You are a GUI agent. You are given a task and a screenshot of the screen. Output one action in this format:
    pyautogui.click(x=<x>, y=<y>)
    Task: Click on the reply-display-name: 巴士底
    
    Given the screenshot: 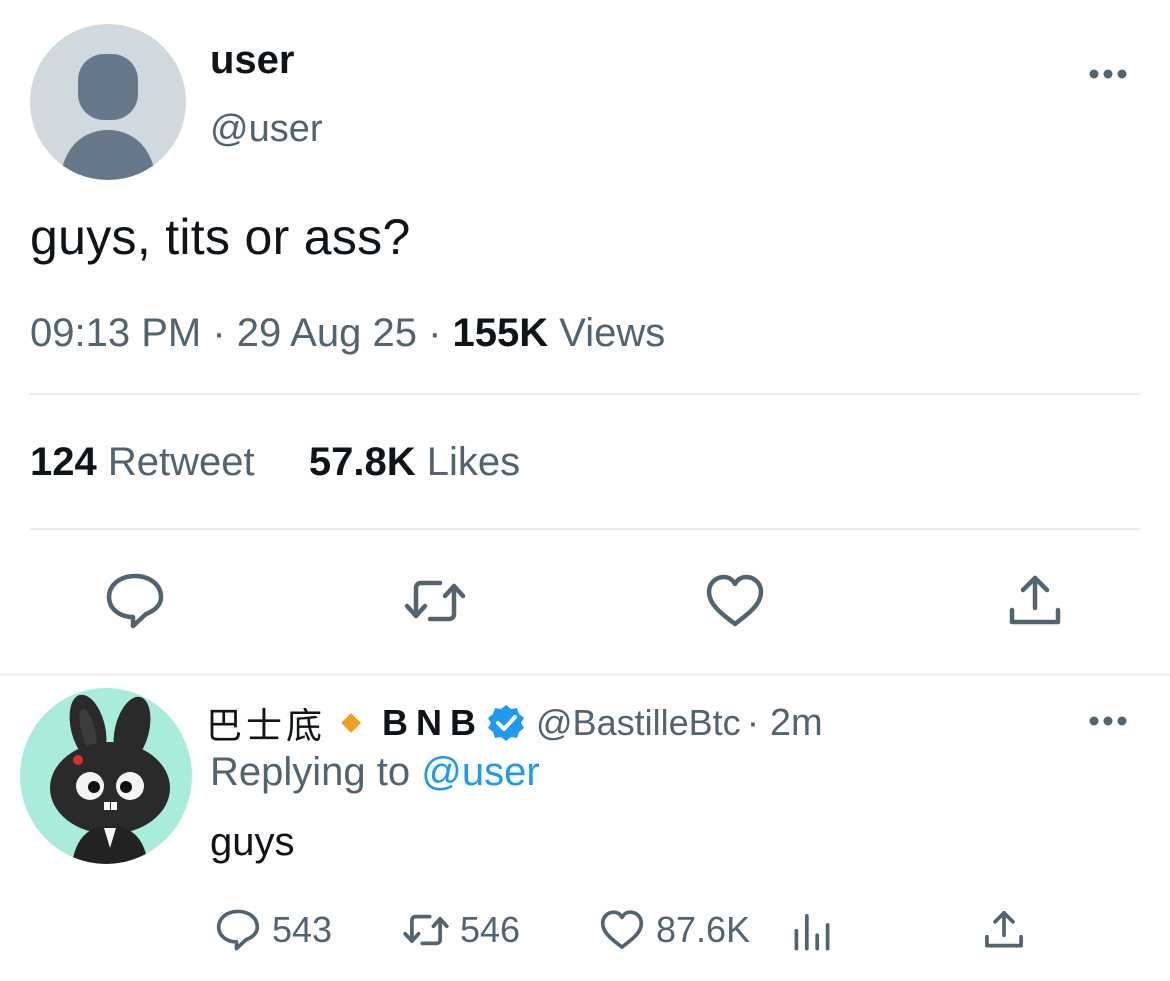 What is the action you would take?
    pyautogui.click(x=266, y=723)
    